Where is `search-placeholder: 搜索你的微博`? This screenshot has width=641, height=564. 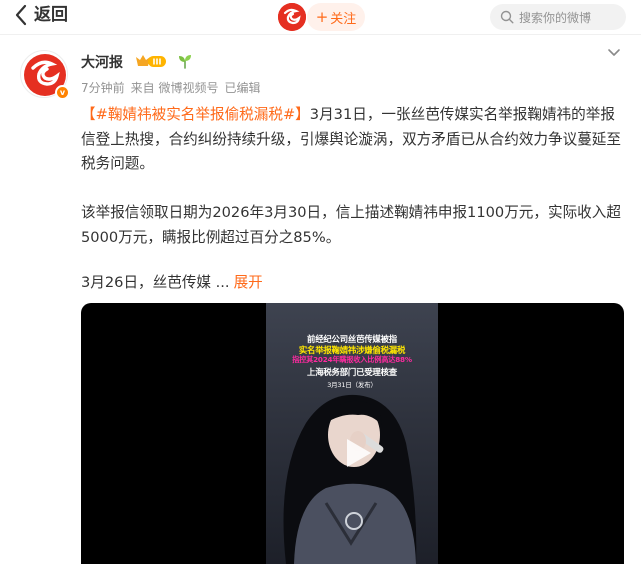
search-placeholder: 搜索你的微博 is located at coordinates (555, 17).